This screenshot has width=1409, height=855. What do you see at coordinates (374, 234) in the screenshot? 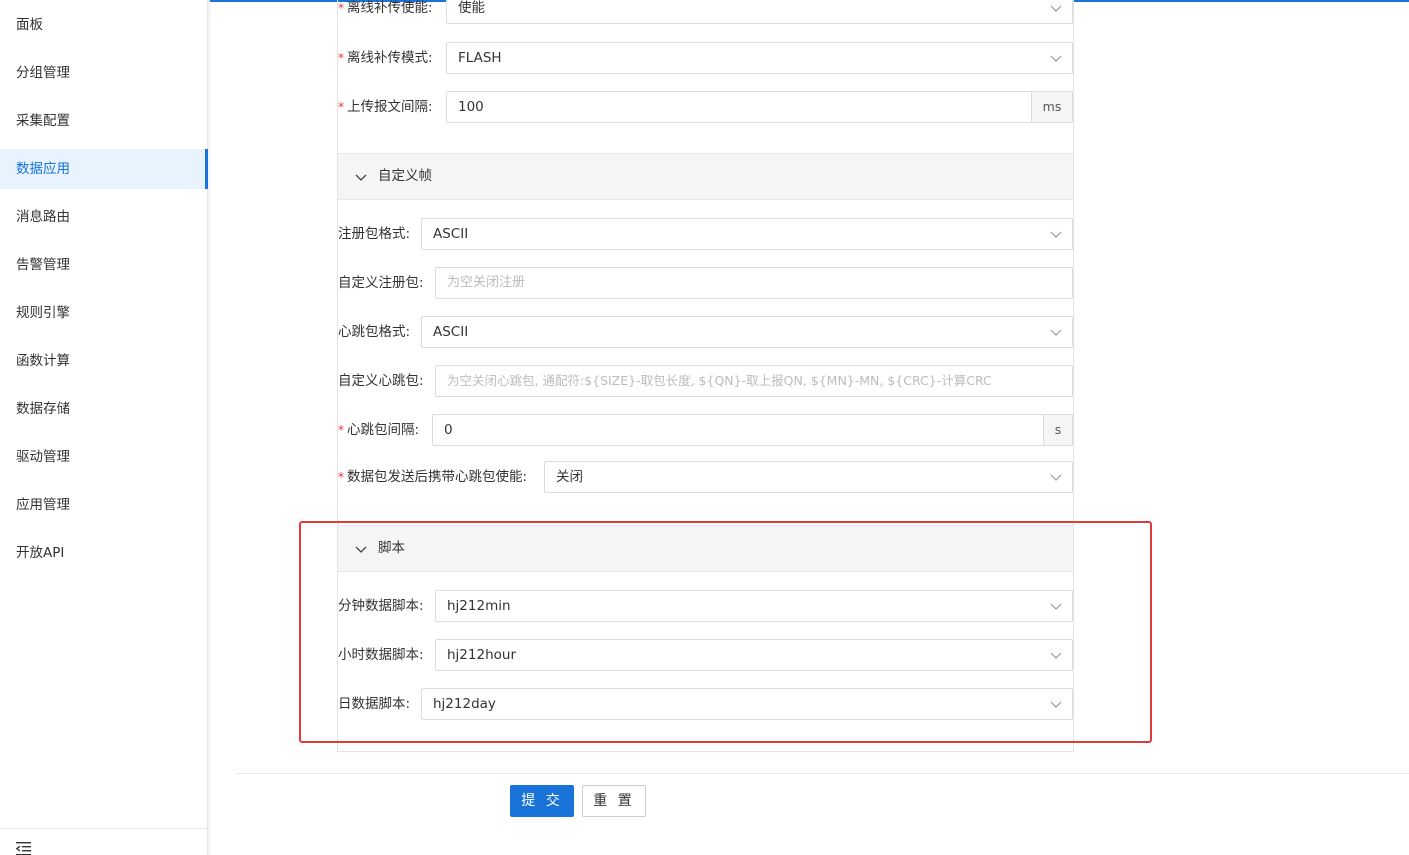
I see `register-format-label: 注册包格式:` at bounding box center [374, 234].